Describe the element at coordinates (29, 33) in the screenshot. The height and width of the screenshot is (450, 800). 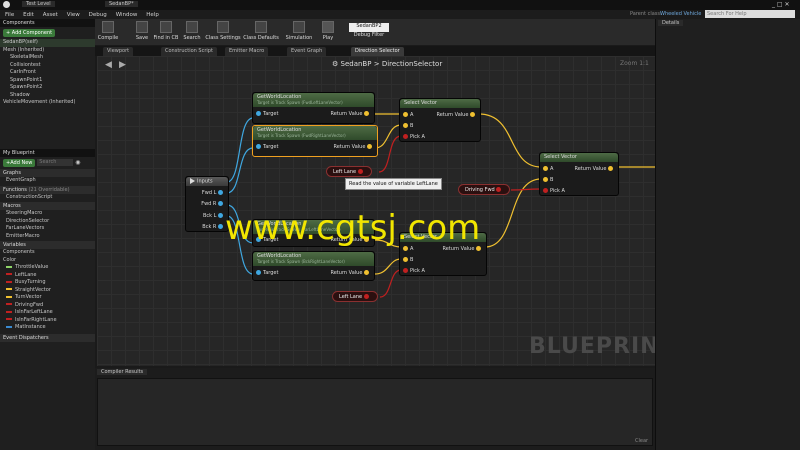
I see `add-component-button: + Add Component` at that location.